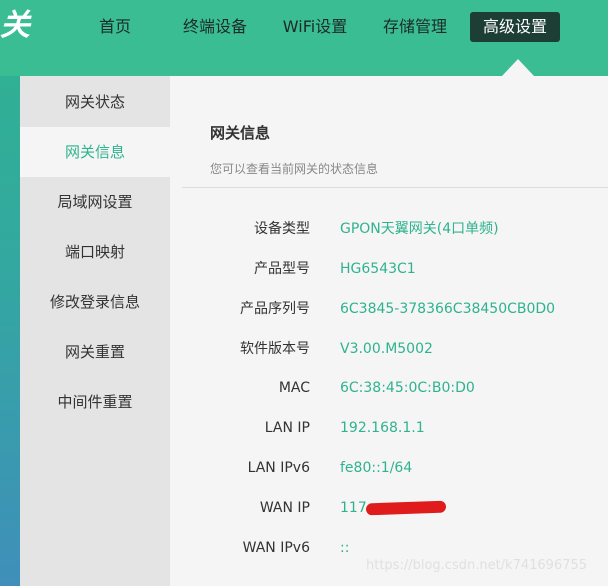  What do you see at coordinates (518, 67) in the screenshot?
I see `active-tab-pointer` at bounding box center [518, 67].